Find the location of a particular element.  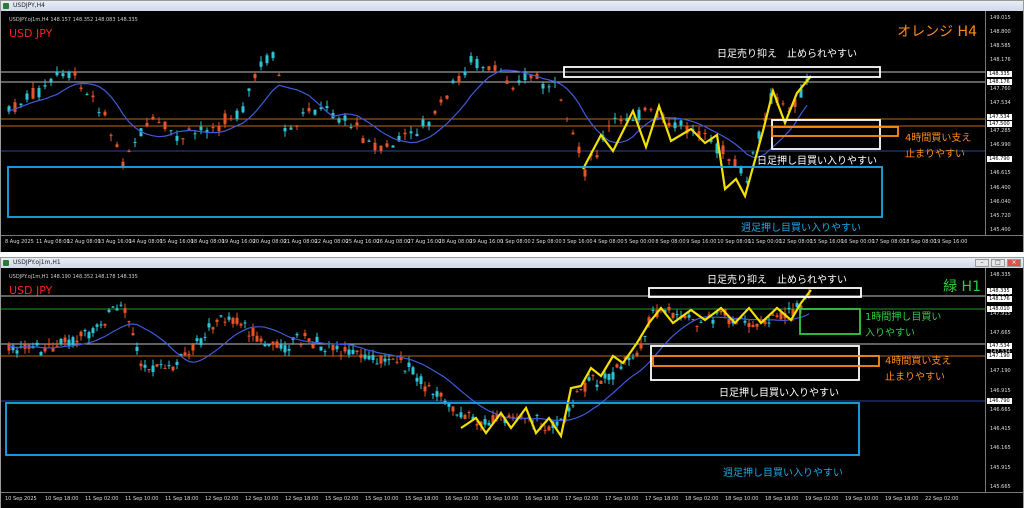

time-tick-label: 18 Aug 08:00 is located at coordinates (207, 242).